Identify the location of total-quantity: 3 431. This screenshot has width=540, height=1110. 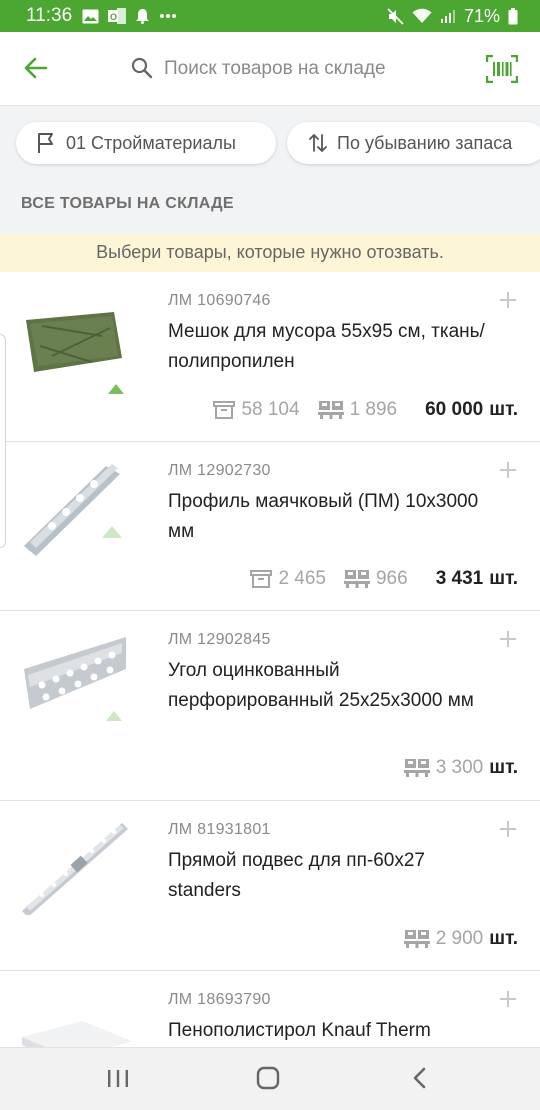
(459, 578).